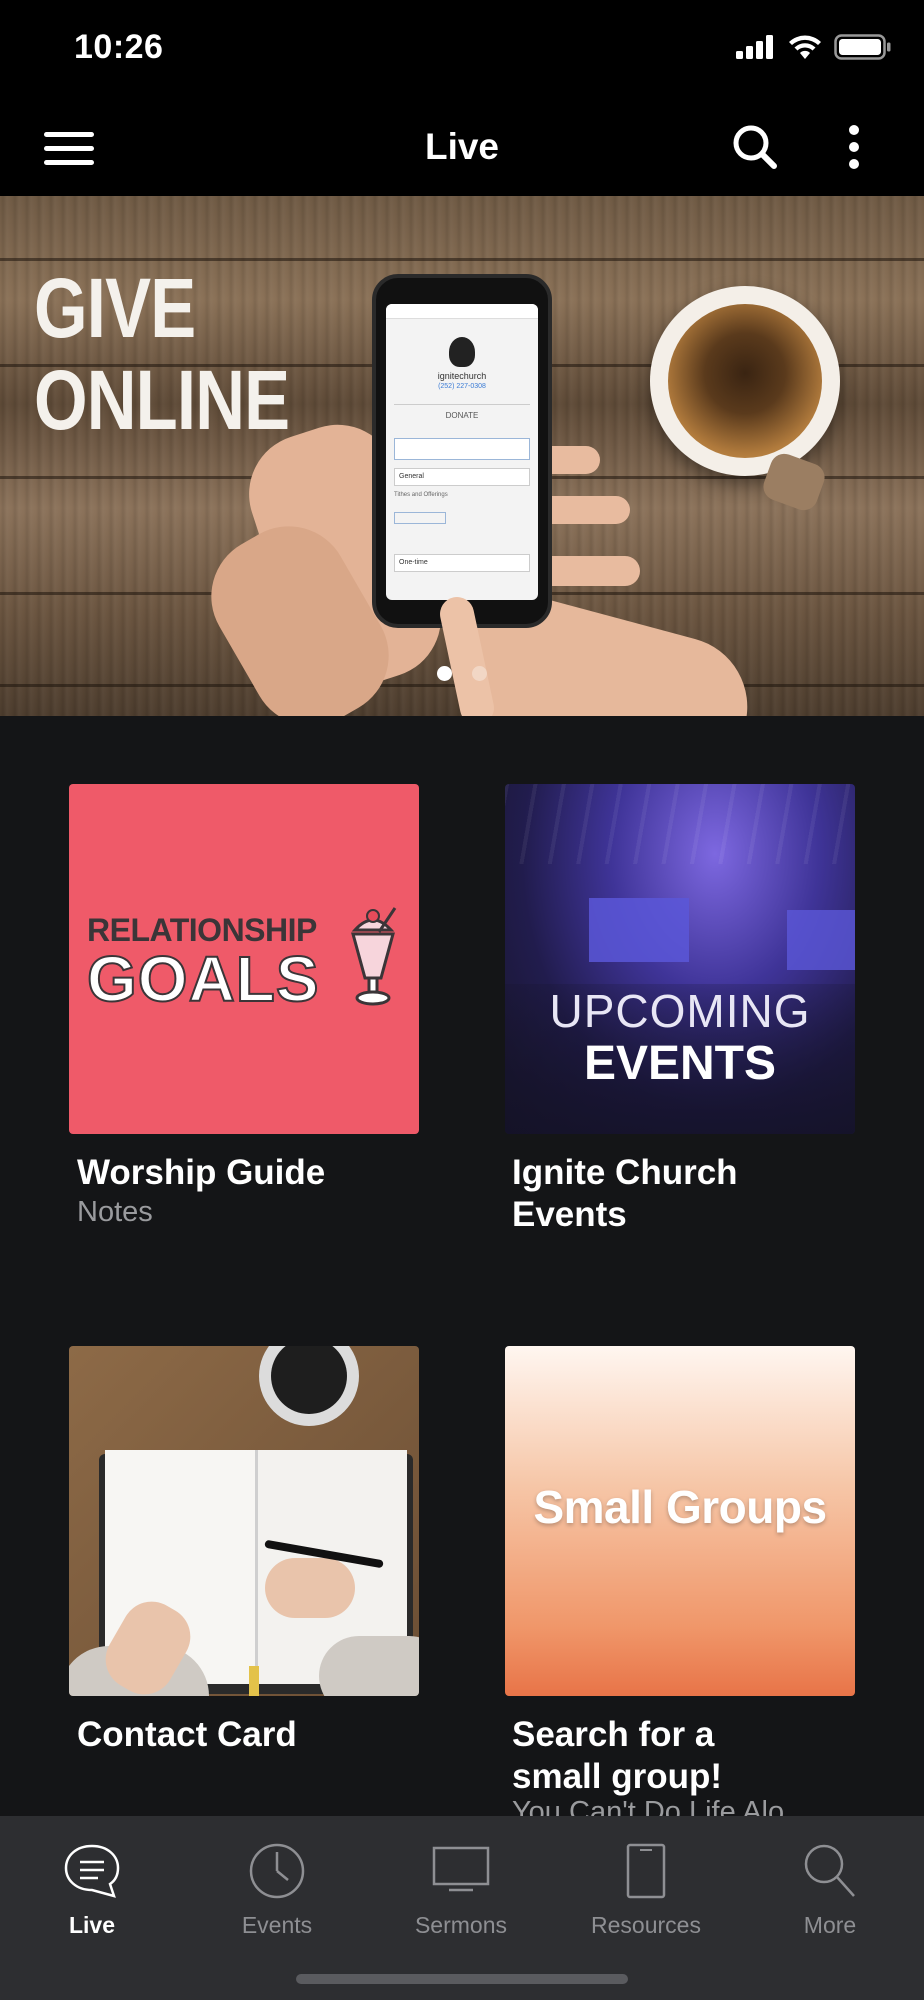 This screenshot has height=2000, width=924. I want to click on clock-icon, so click(277, 1871).